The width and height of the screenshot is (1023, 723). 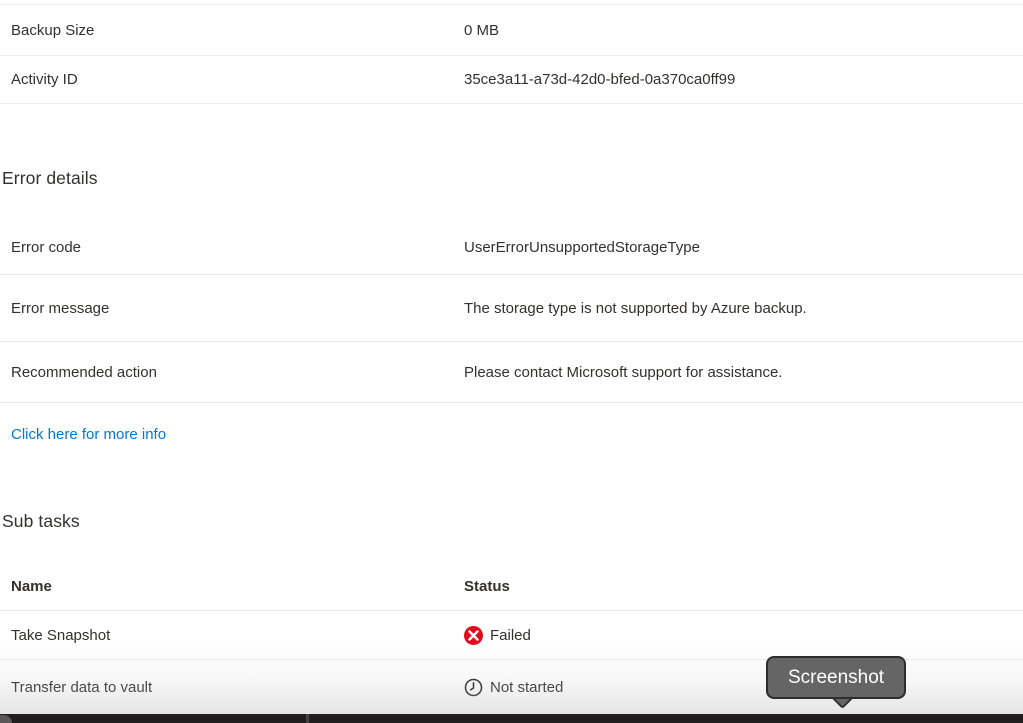 I want to click on status-text: Failed, so click(x=510, y=635).